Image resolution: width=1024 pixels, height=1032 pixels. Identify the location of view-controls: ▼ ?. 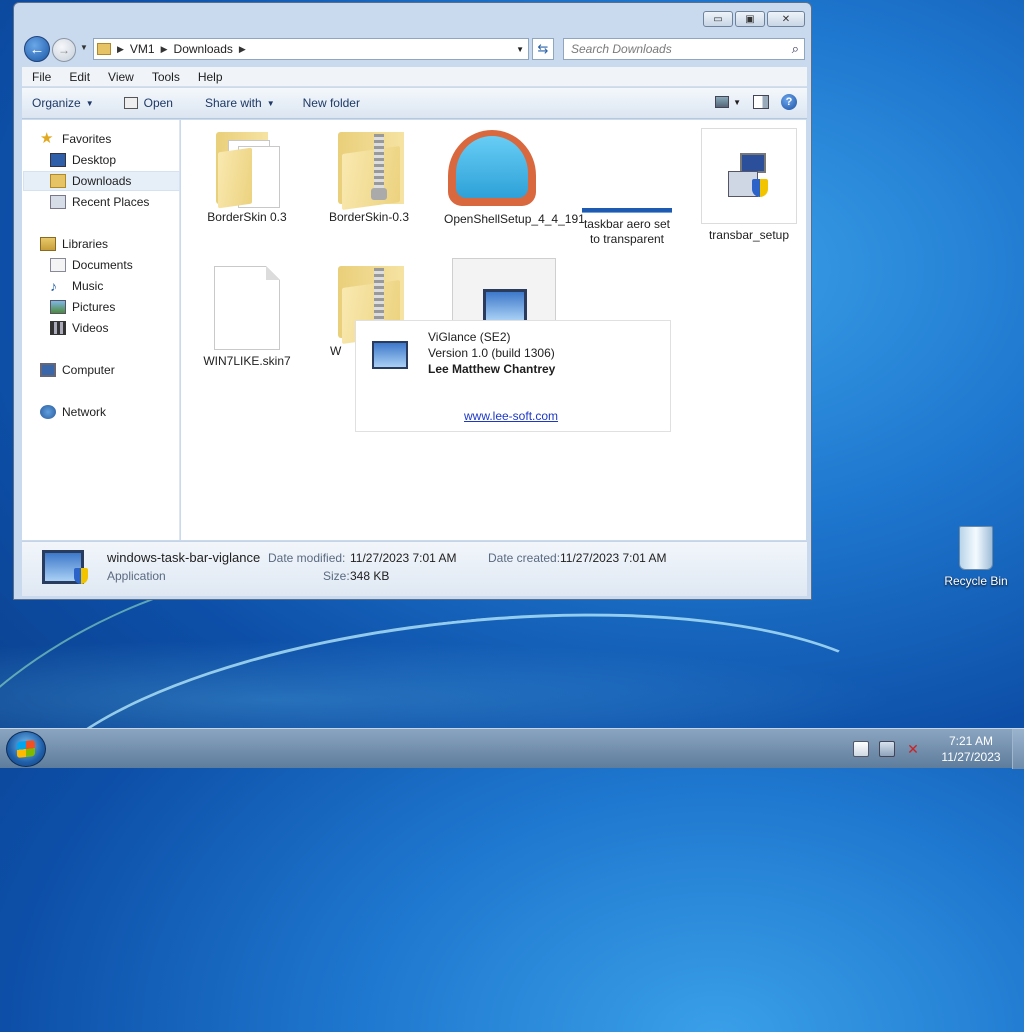
(756, 102).